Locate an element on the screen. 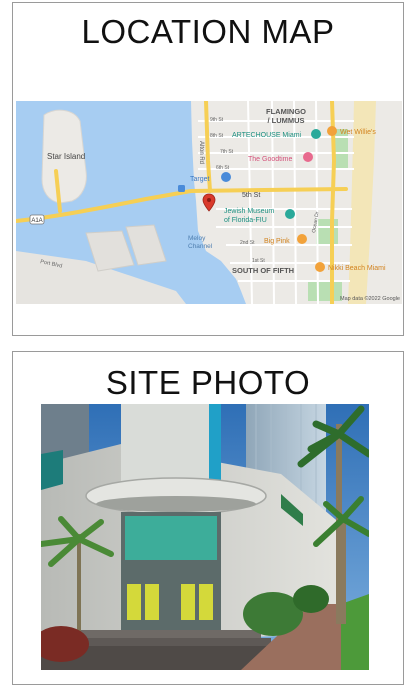 This screenshot has width=410, height=688. poi-wet-willies: Wet Willie's is located at coordinates (358, 132).